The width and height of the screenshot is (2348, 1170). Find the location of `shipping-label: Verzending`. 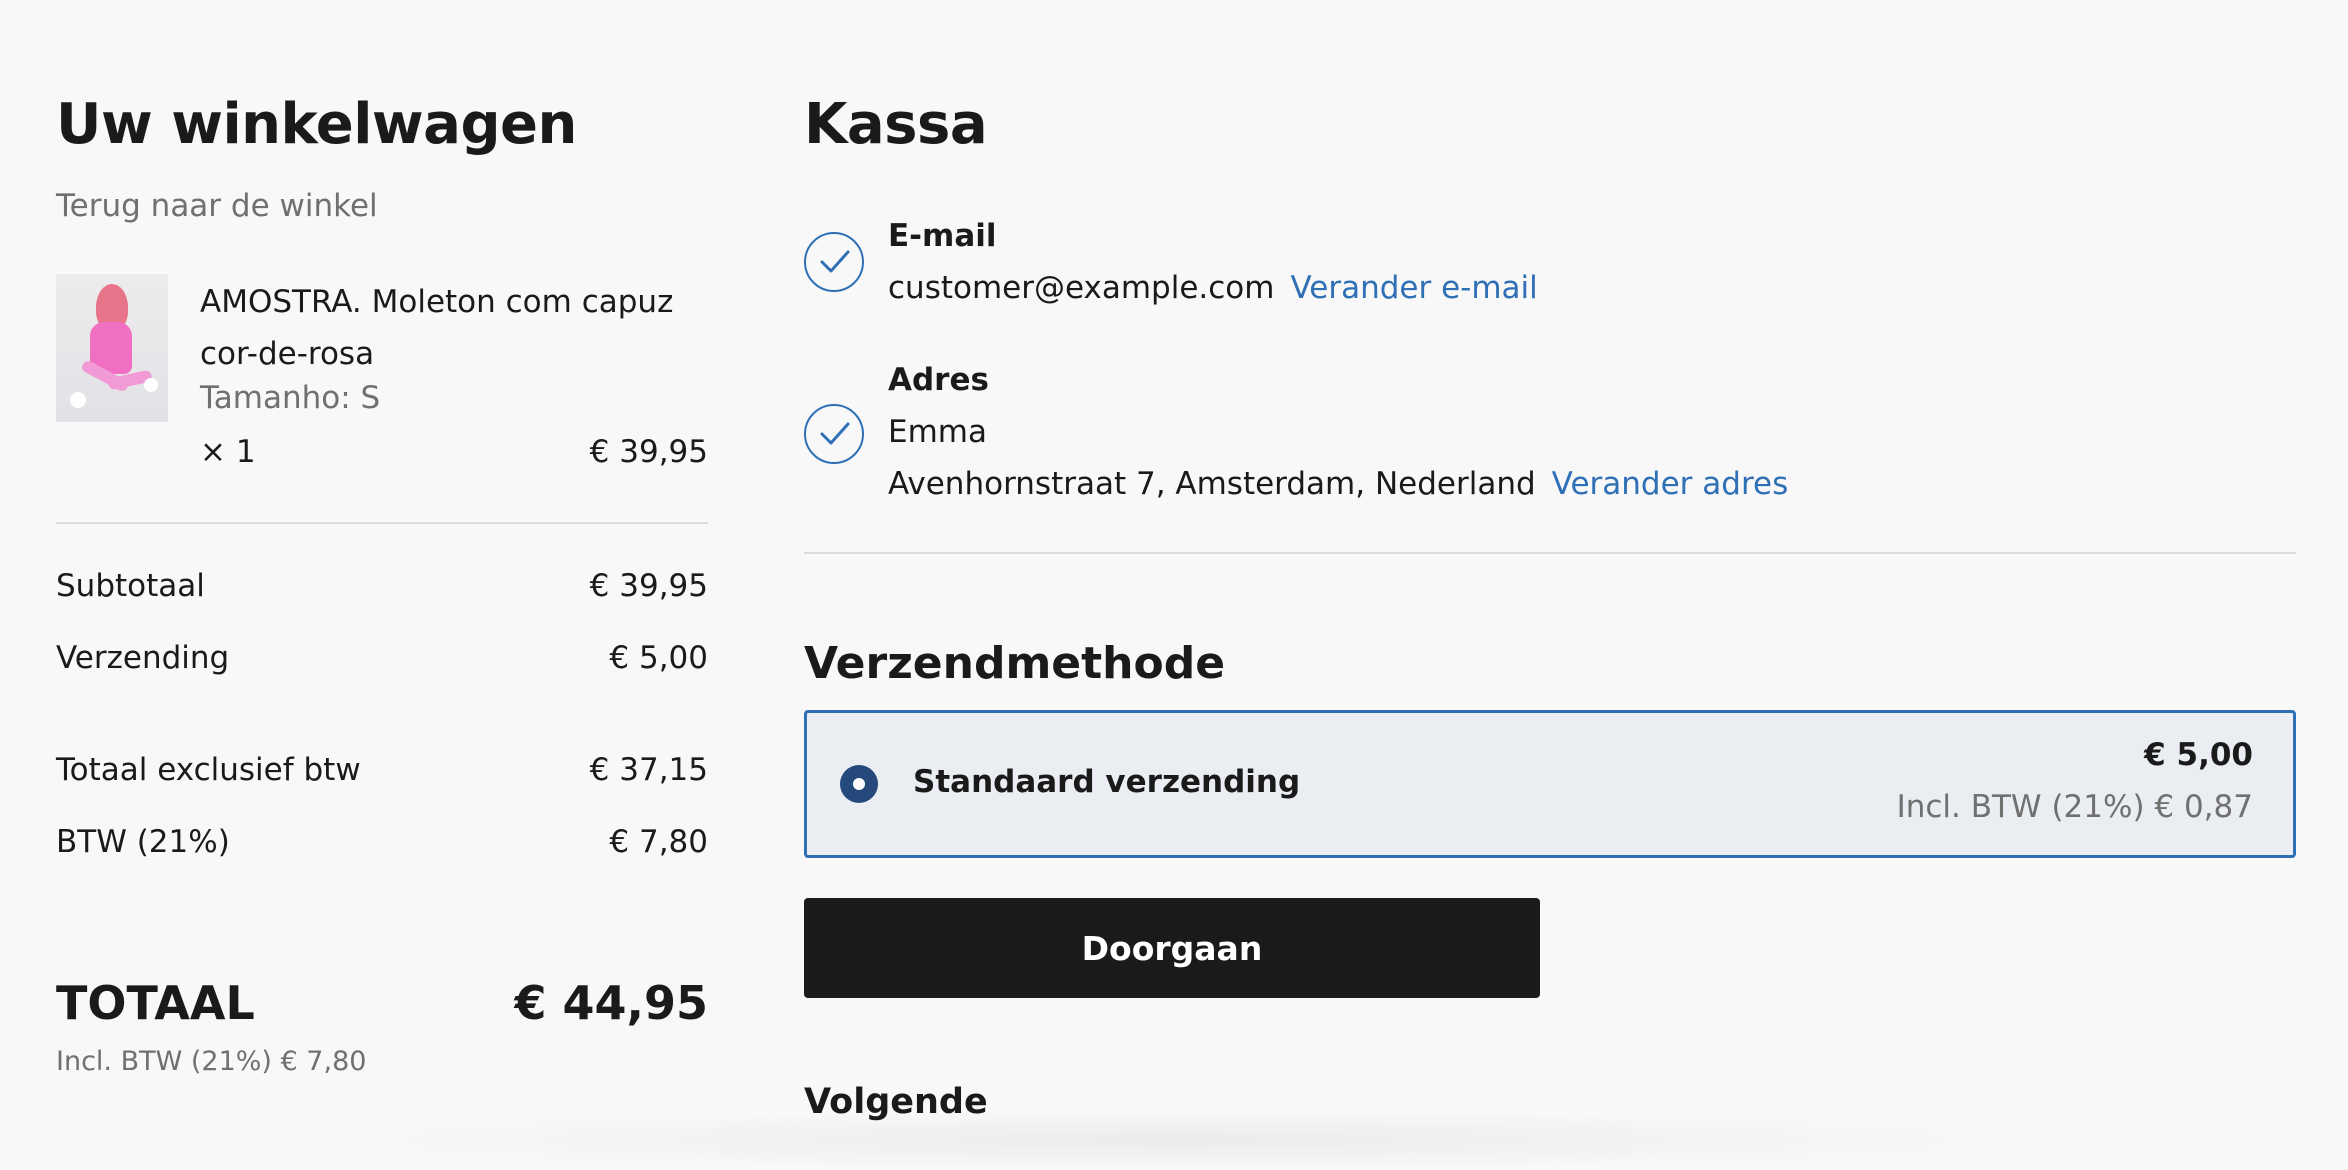

shipping-label: Verzending is located at coordinates (143, 658).